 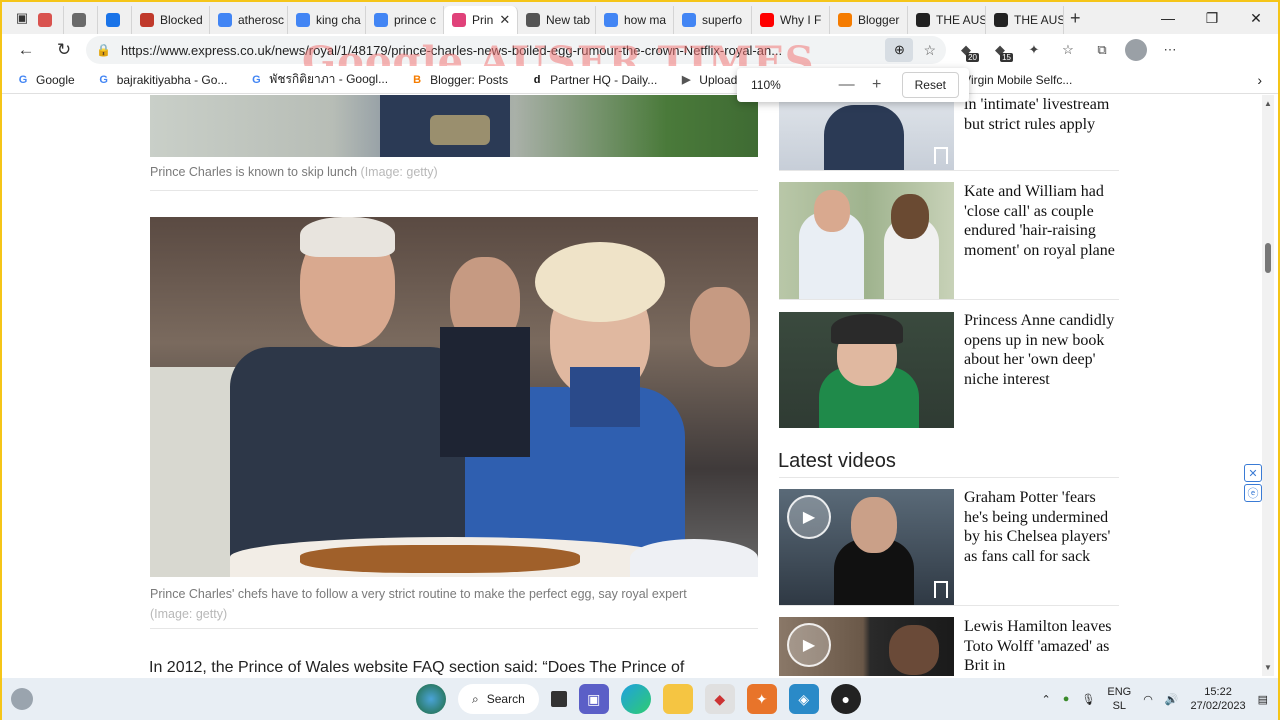 What do you see at coordinates (677, 699) in the screenshot?
I see `file-explorer-icon` at bounding box center [677, 699].